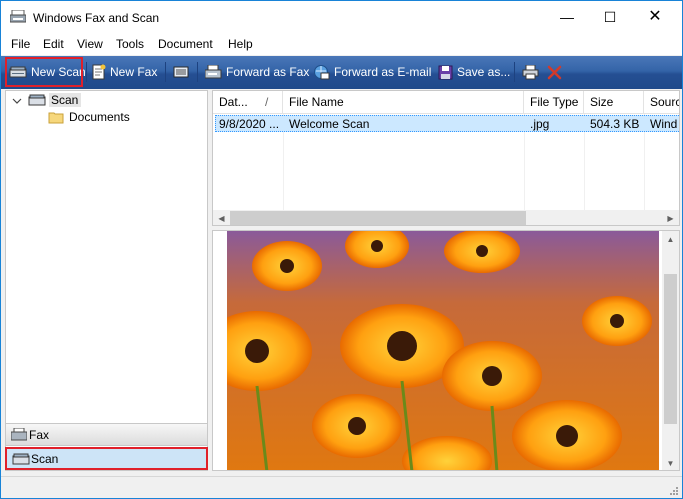  What do you see at coordinates (44, 72) in the screenshot?
I see `new-scan-highlight` at bounding box center [44, 72].